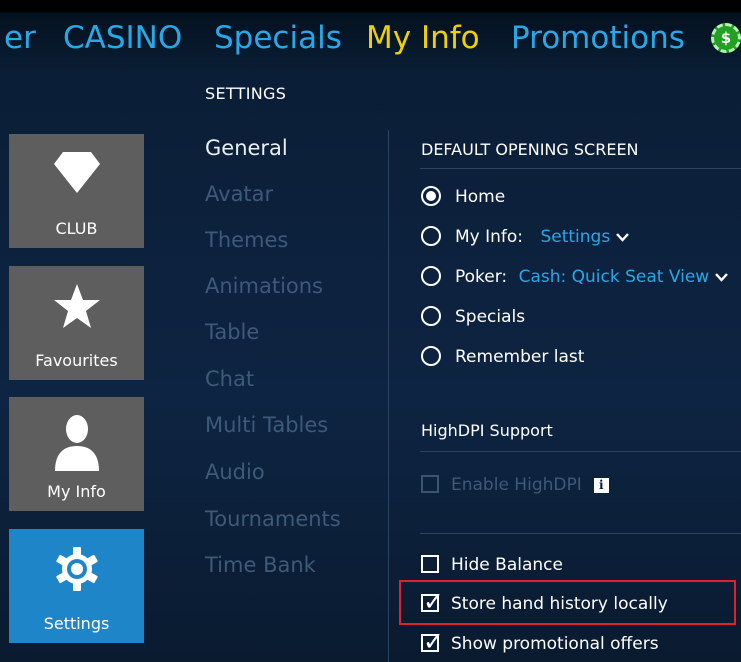  Describe the element at coordinates (430, 484) in the screenshot. I see `enable-highdpi-checkbox` at that location.